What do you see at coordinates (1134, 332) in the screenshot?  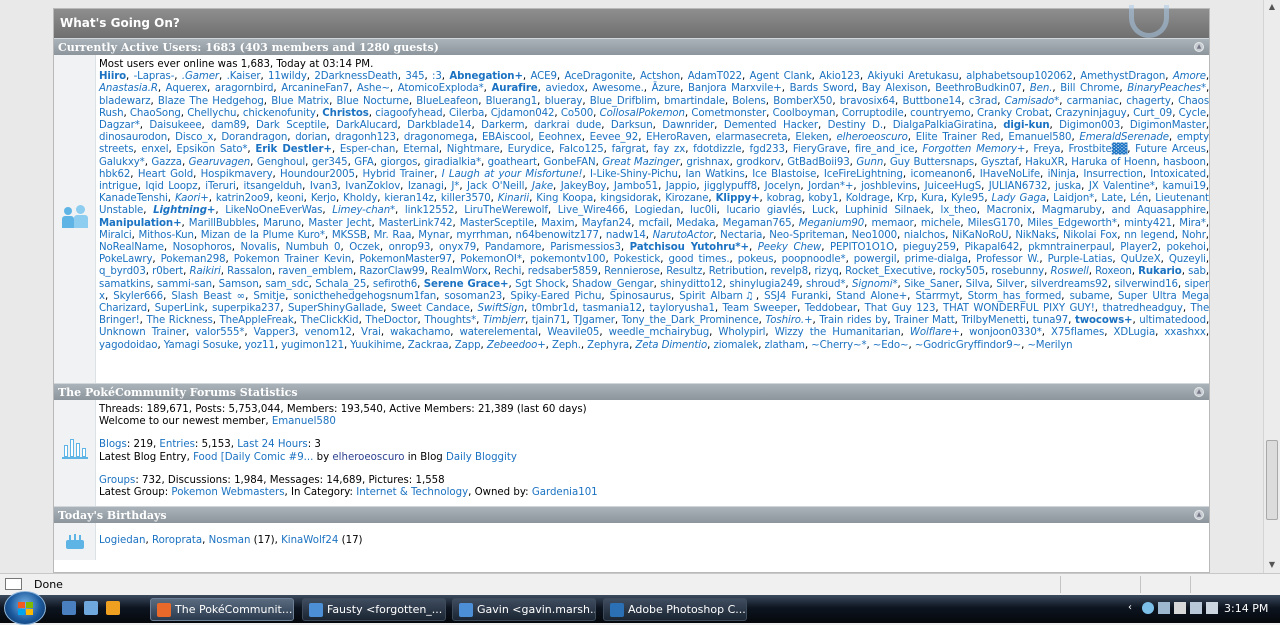 I see `user-link: XDLugia` at bounding box center [1134, 332].